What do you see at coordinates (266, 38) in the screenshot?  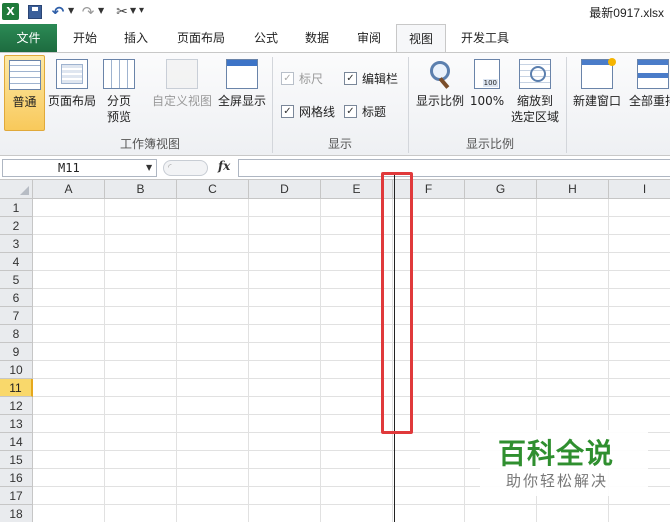 I see `tab-formulas: 公式` at bounding box center [266, 38].